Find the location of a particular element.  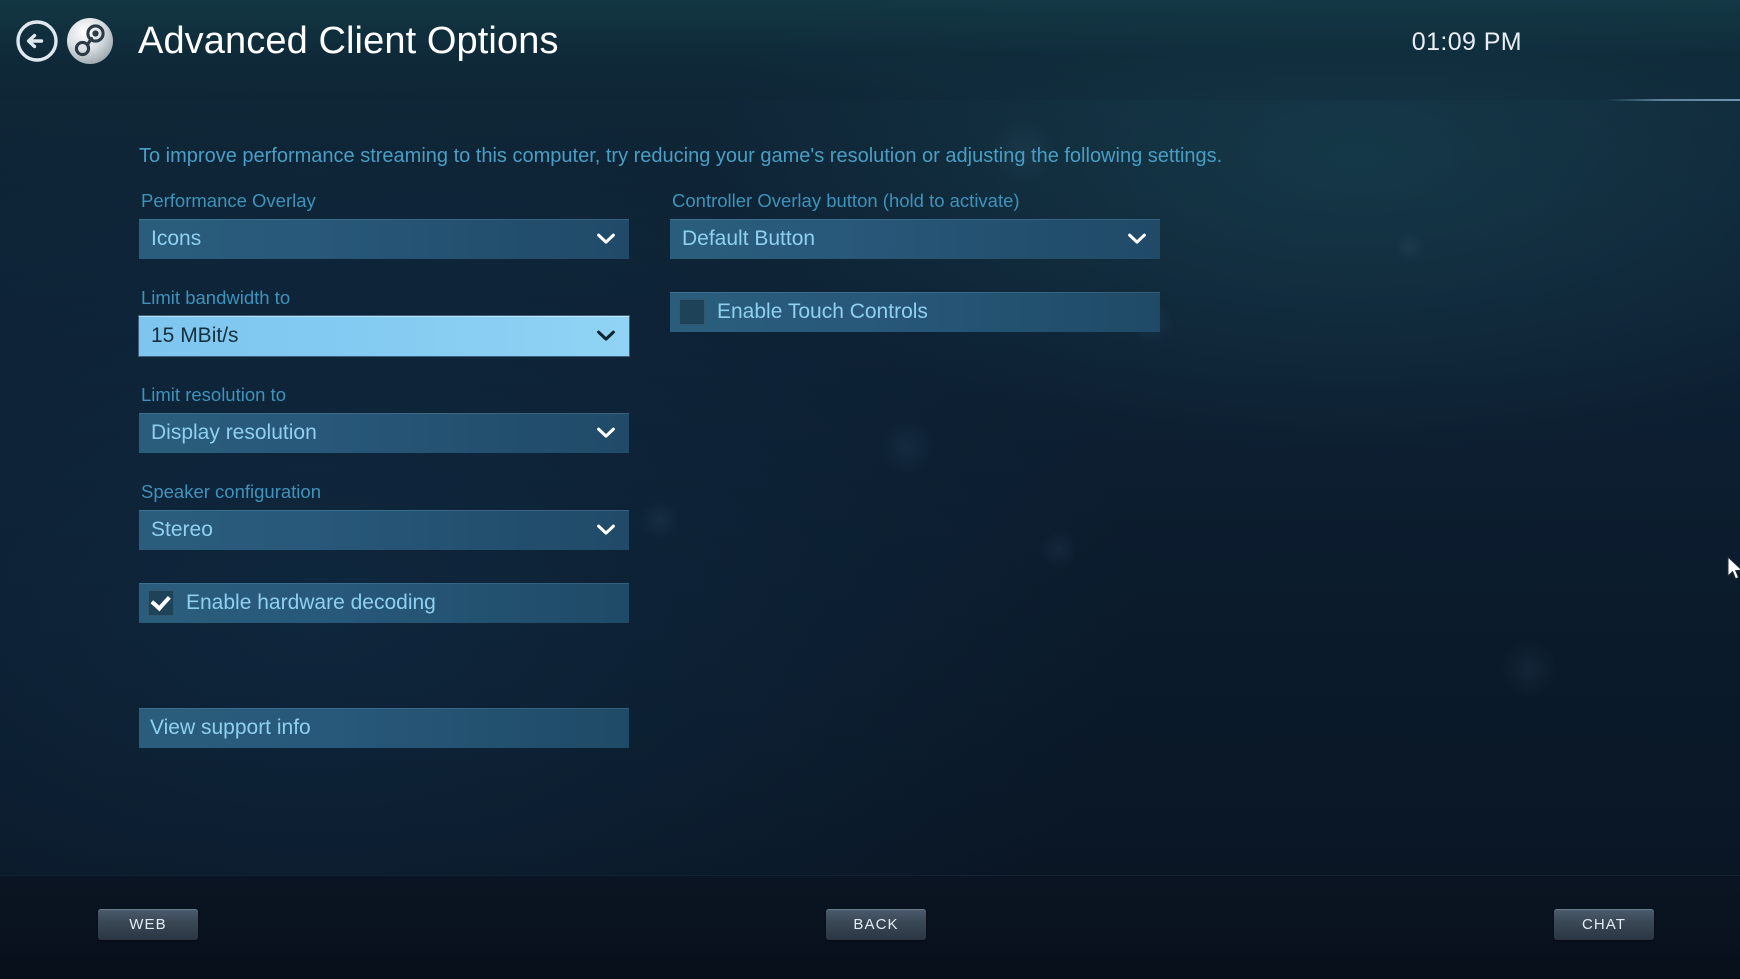

performance-overlay-dropdown: Icons is located at coordinates (384, 239).